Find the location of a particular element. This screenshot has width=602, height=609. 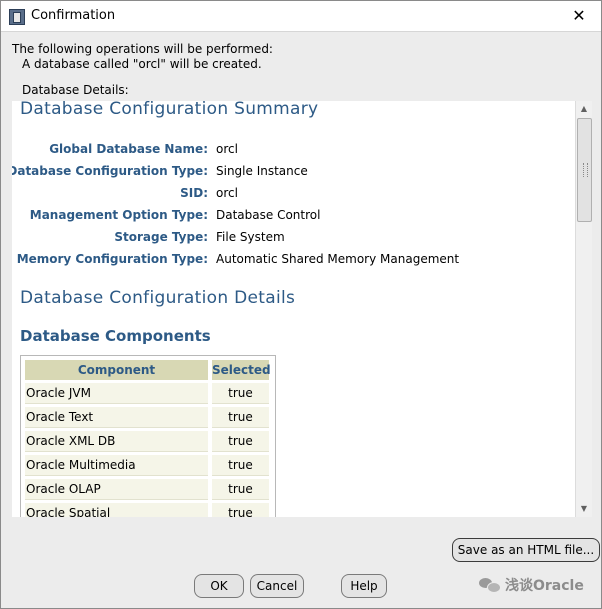

table-row: Oracle Text true is located at coordinates (148, 417).